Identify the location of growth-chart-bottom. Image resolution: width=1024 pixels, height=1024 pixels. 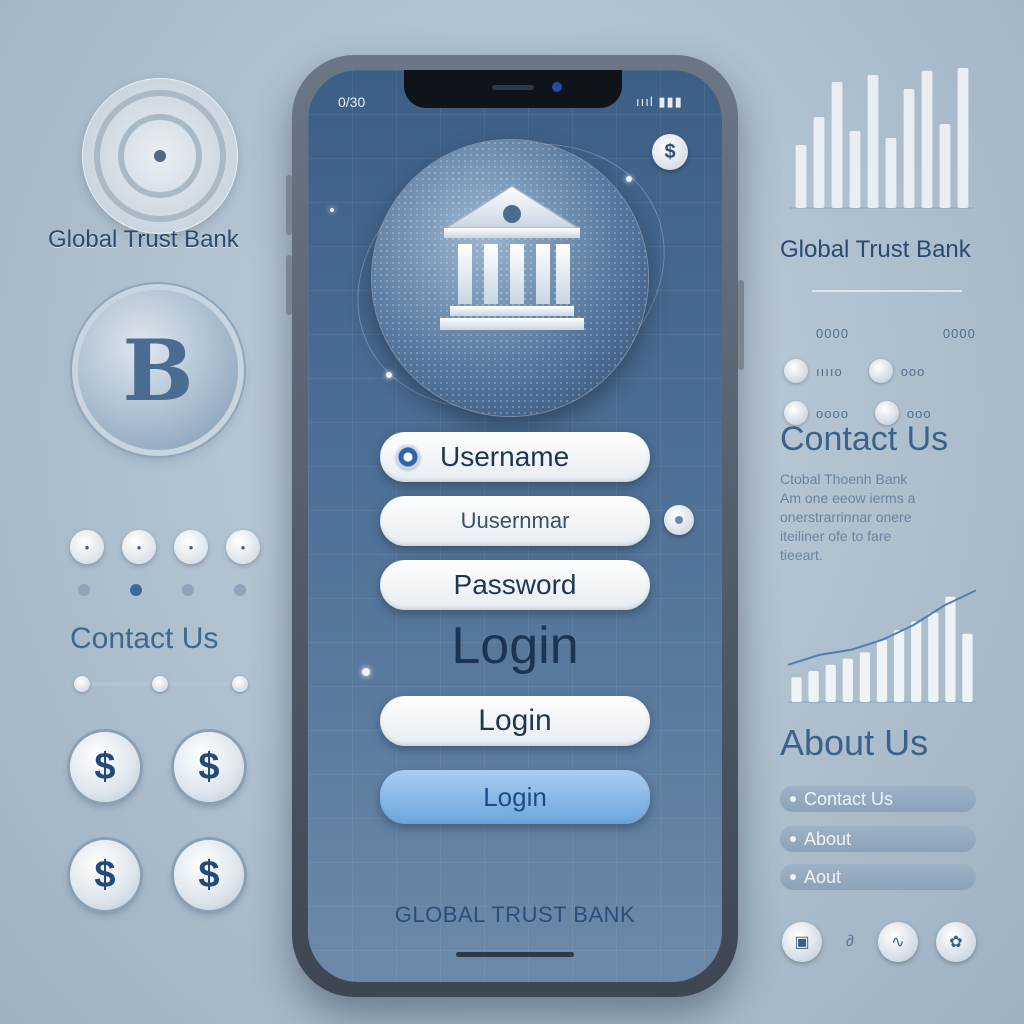
(882, 646).